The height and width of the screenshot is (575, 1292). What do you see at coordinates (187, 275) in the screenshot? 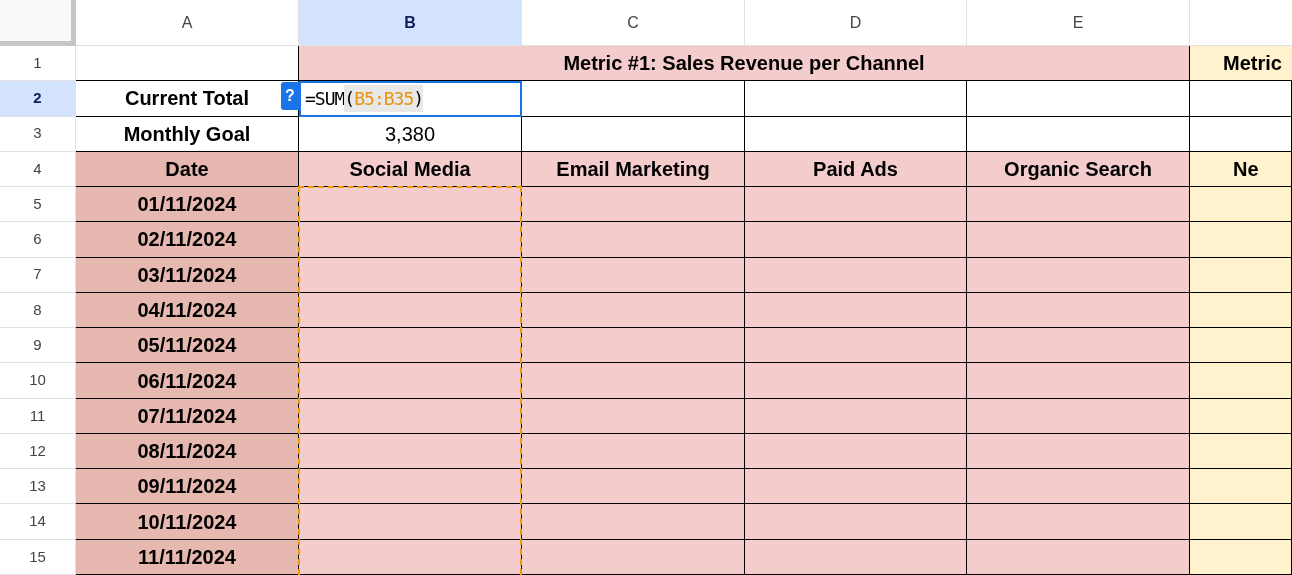
I see `table-cell: 03/11/2024` at bounding box center [187, 275].